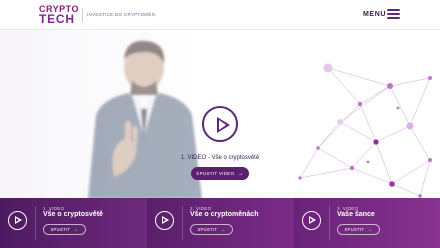 Image resolution: width=440 pixels, height=248 pixels. What do you see at coordinates (121, 14) in the screenshot?
I see `site-tagline: INVESTICE DO CRYPTOMĚN` at bounding box center [121, 14].